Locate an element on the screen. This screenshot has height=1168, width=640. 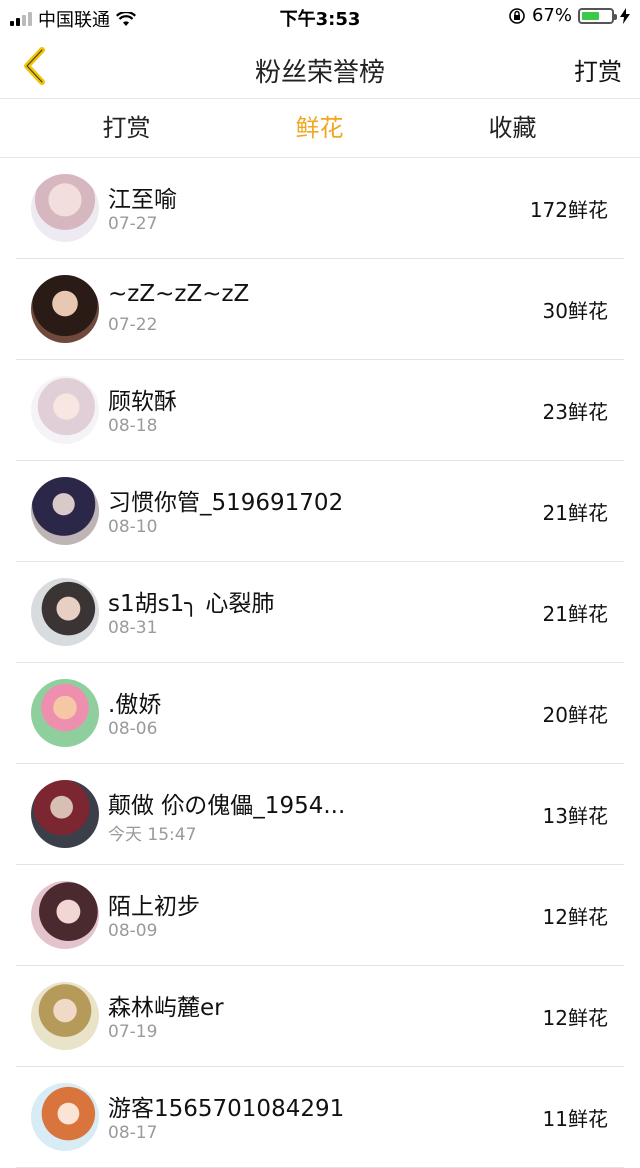
flower-count: 20鲜花 is located at coordinates (575, 715).